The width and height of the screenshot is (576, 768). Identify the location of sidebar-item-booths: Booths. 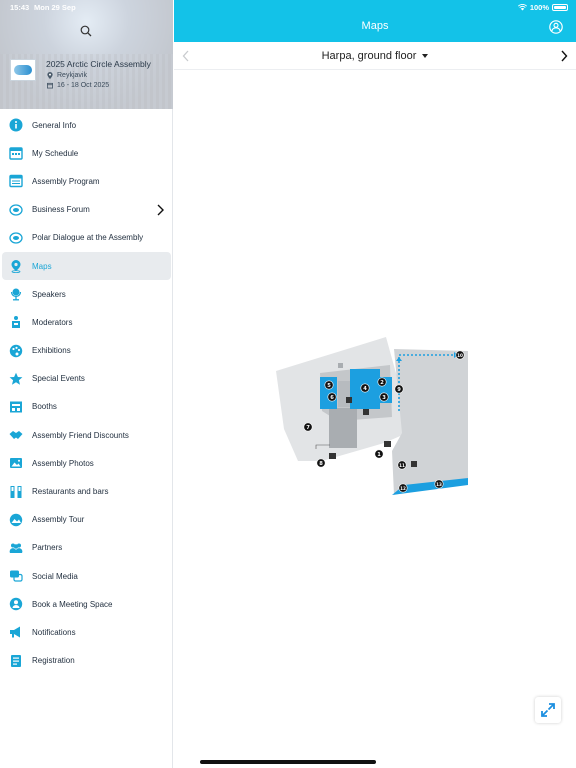
(86, 407).